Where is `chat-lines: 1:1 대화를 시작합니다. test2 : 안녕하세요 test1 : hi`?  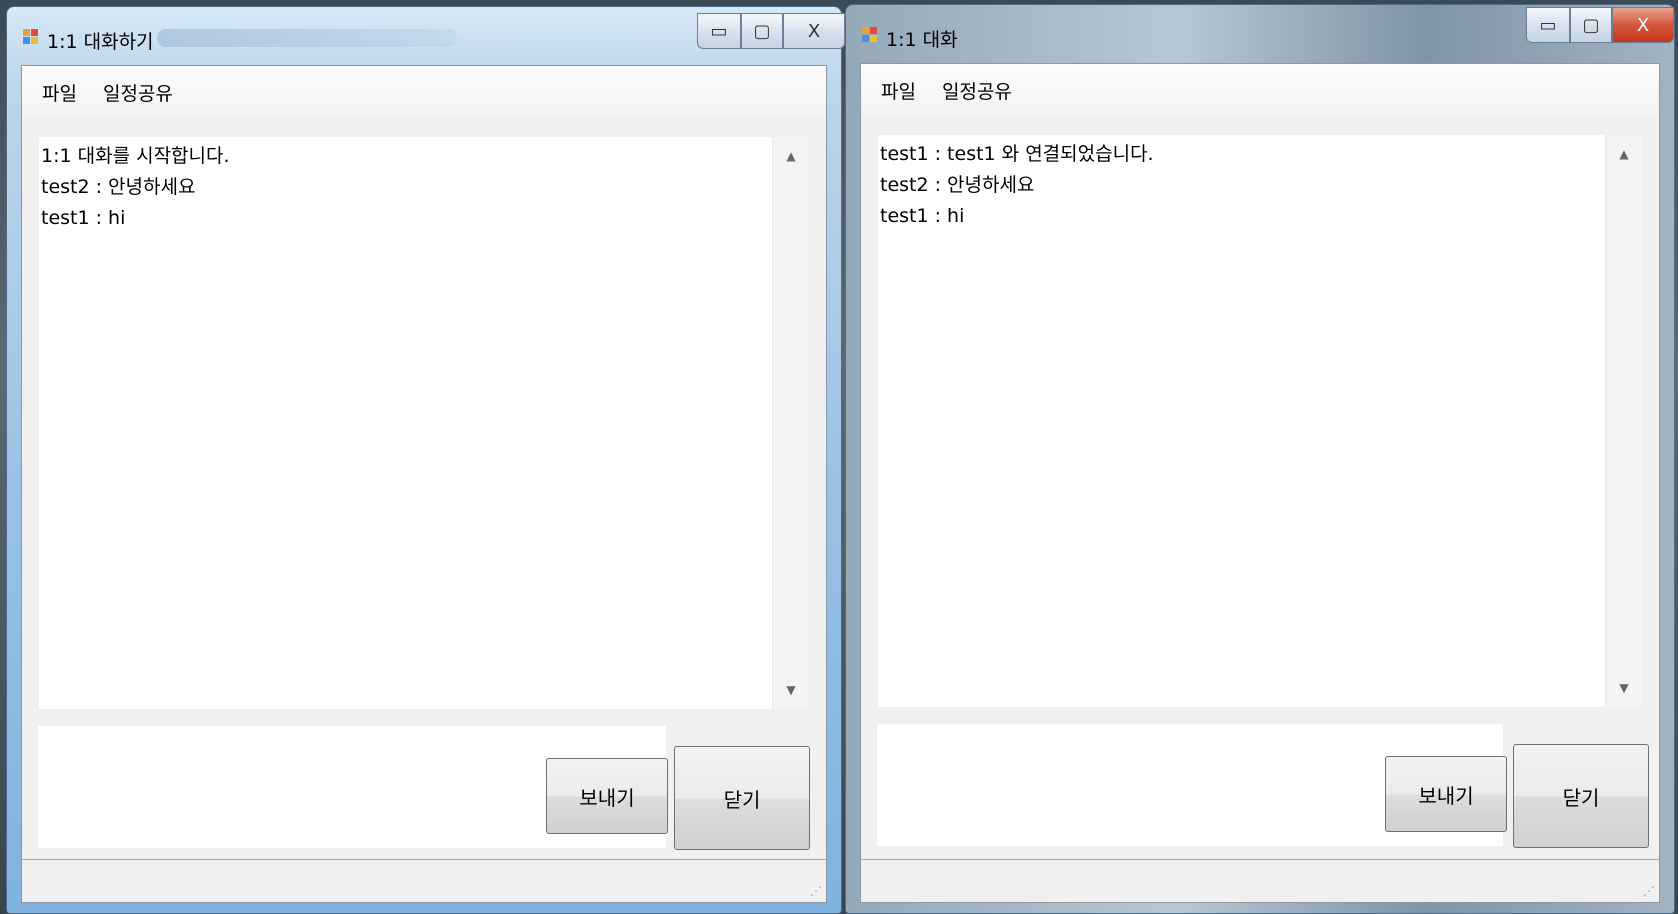 chat-lines: 1:1 대화를 시작합니다. test2 : 안녕하세요 test1 : hi is located at coordinates (405, 187).